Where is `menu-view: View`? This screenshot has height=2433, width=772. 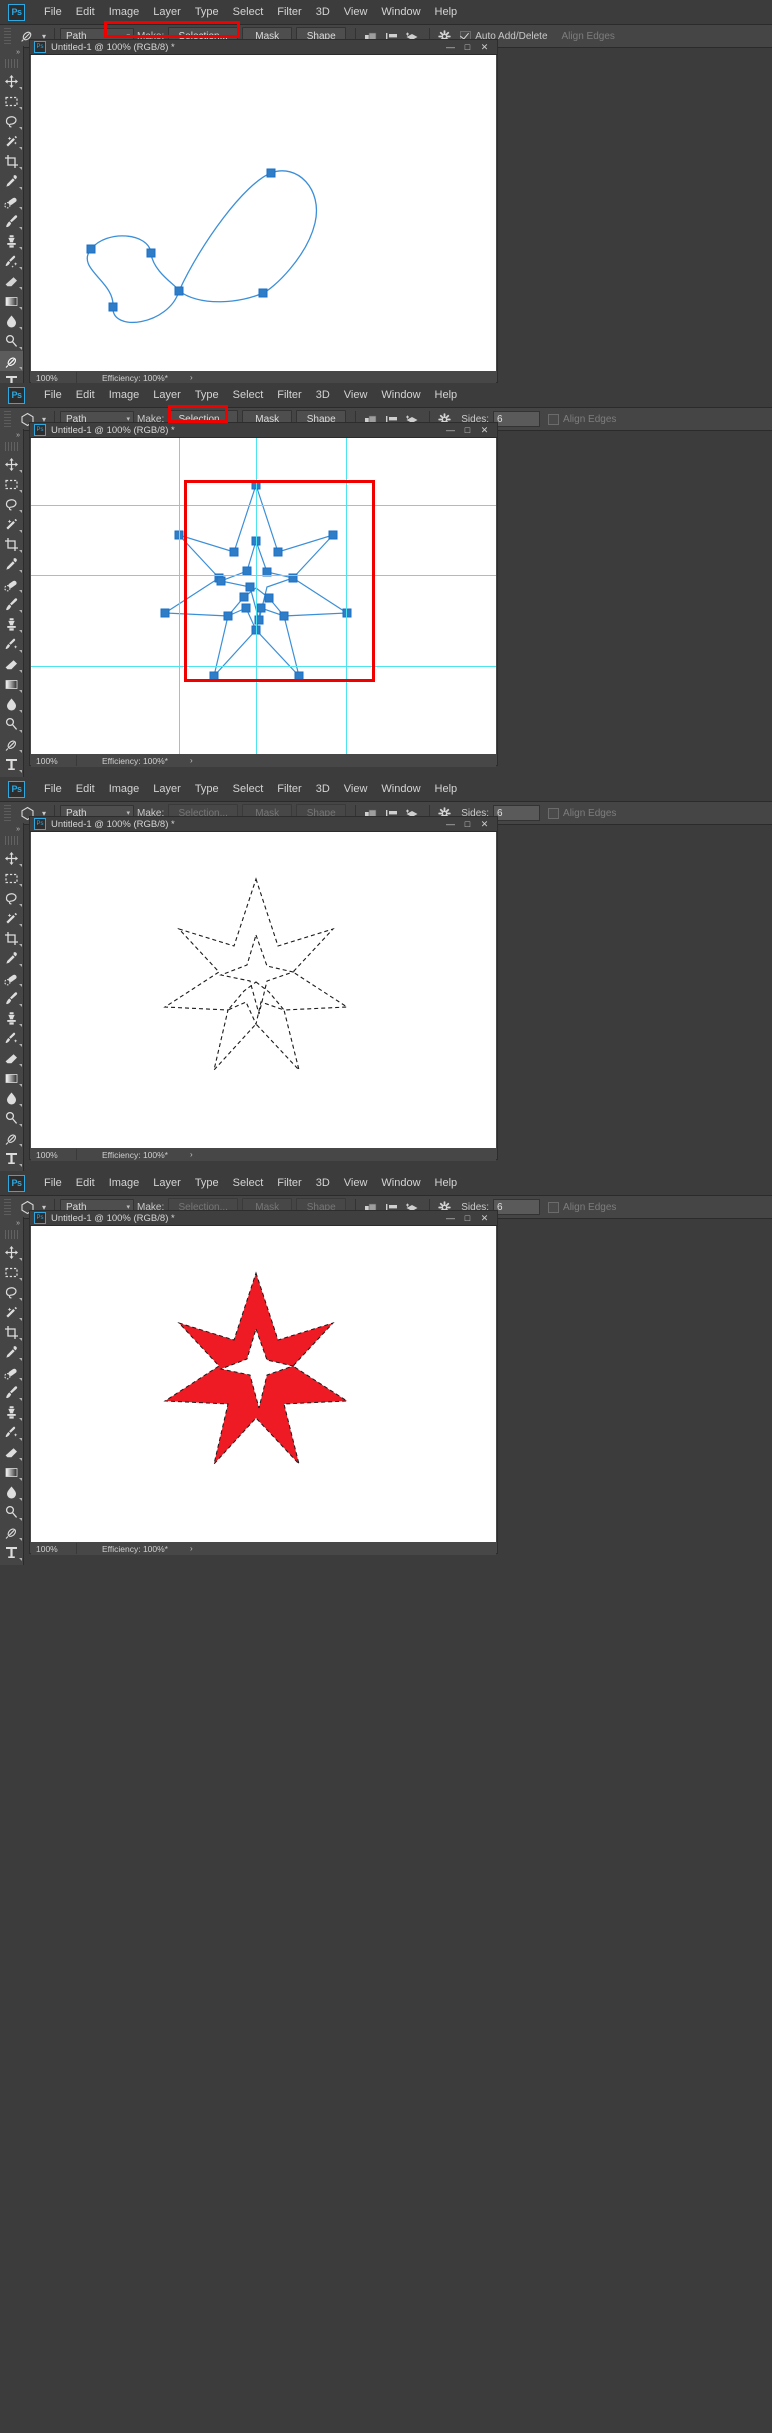
menu-view: View is located at coordinates (356, 789).